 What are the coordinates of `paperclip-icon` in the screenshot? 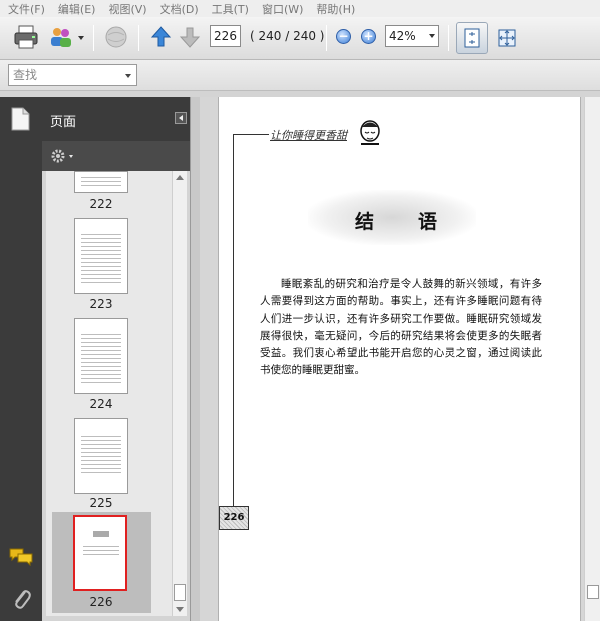 It's located at (23, 599).